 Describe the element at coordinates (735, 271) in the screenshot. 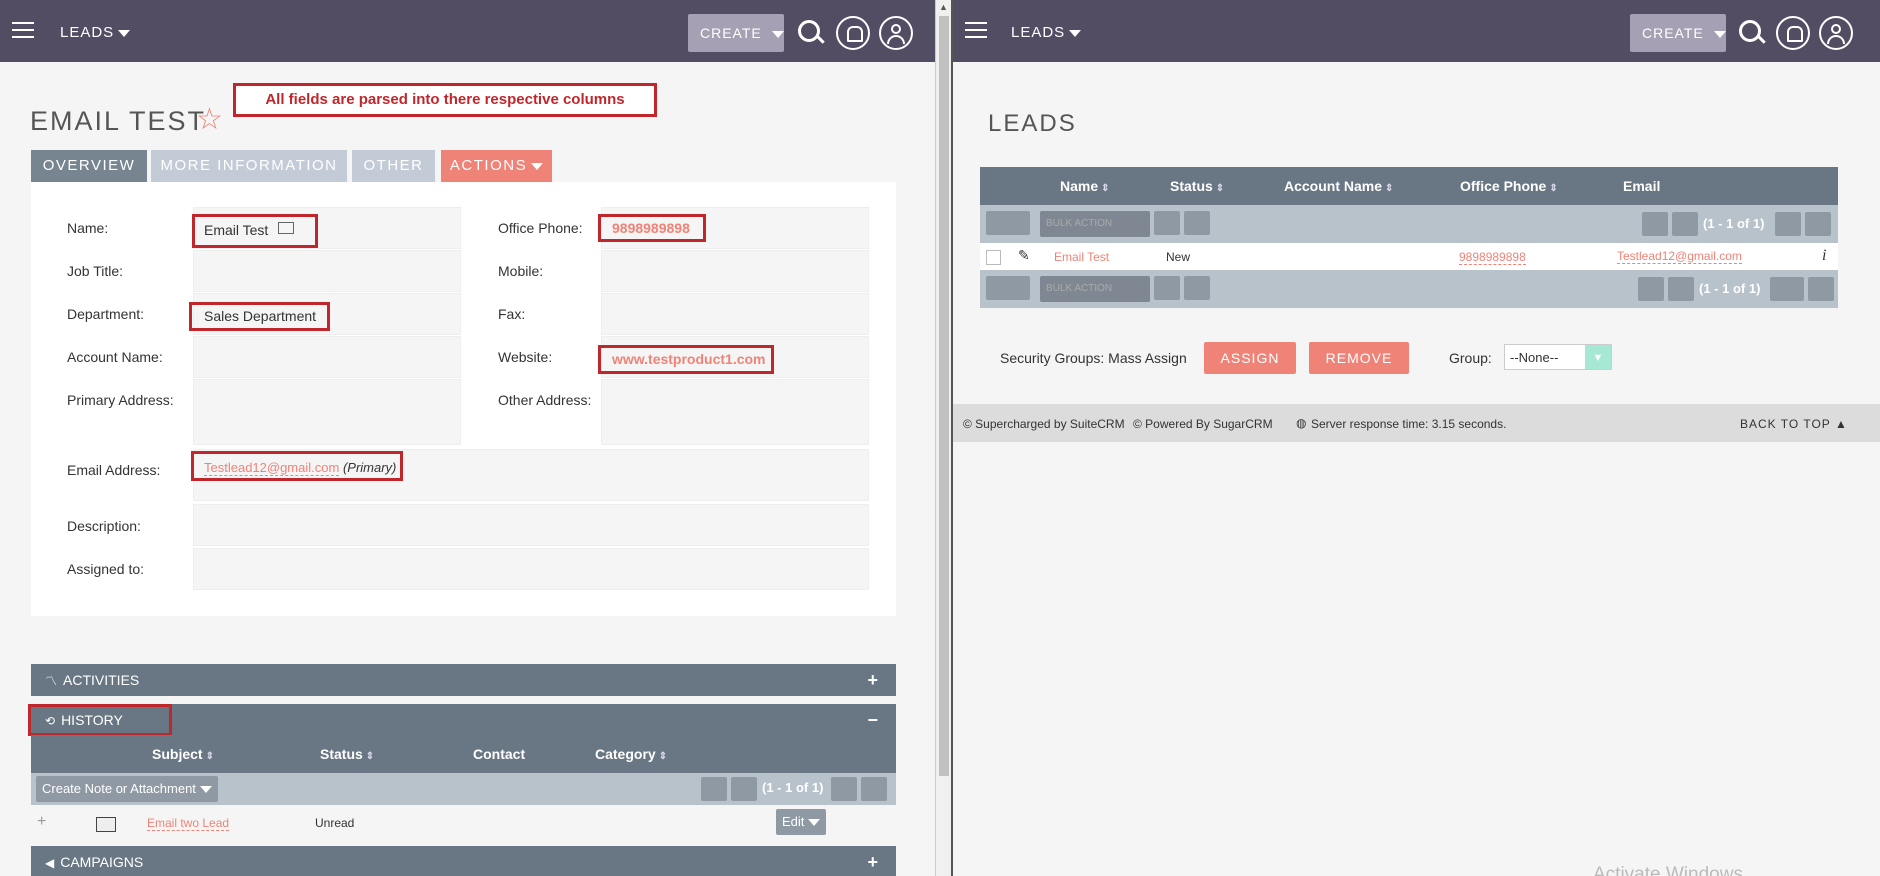

I see `mobile-field` at that location.